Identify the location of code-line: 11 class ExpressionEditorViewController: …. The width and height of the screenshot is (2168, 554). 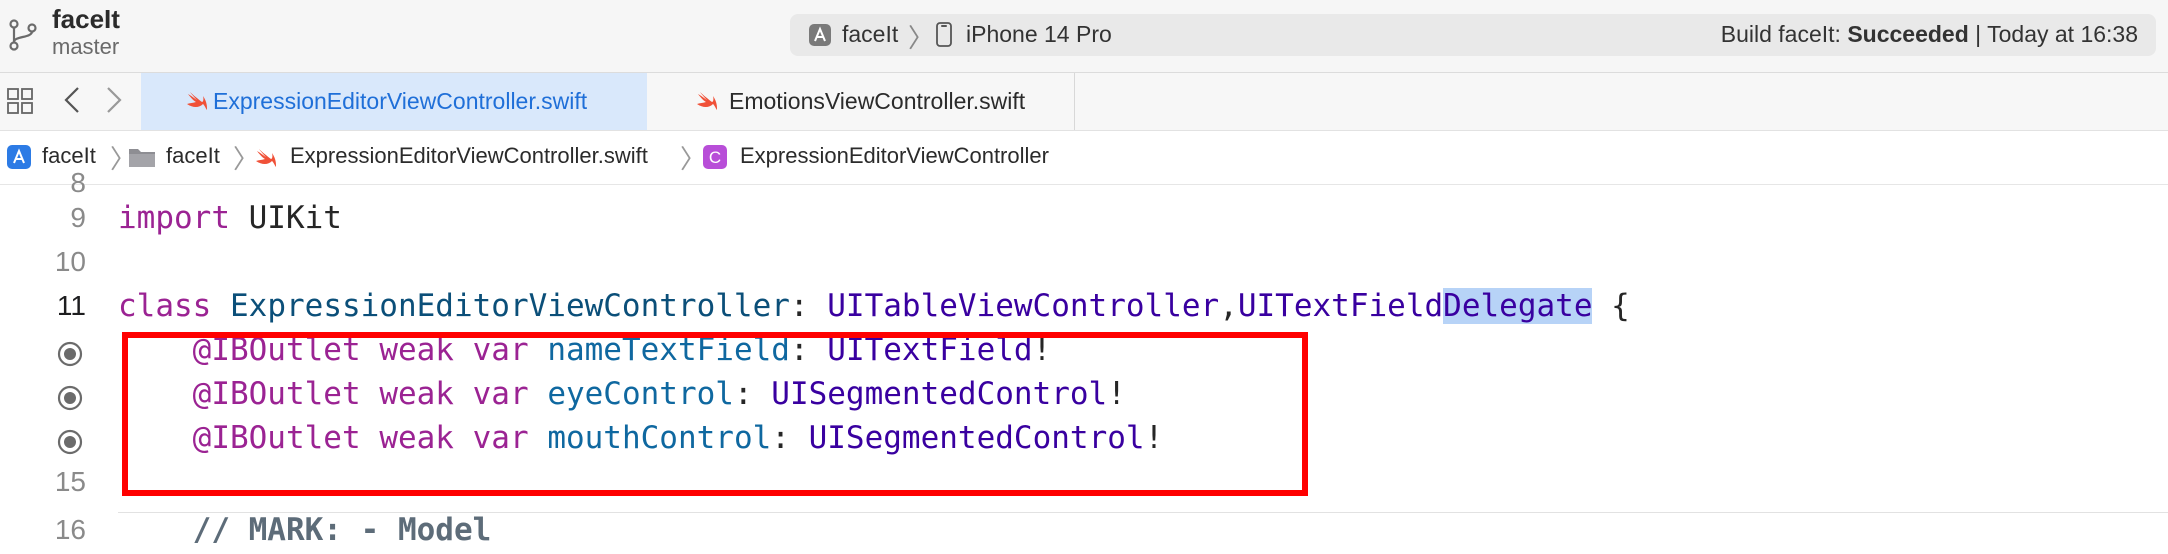
(1084, 308).